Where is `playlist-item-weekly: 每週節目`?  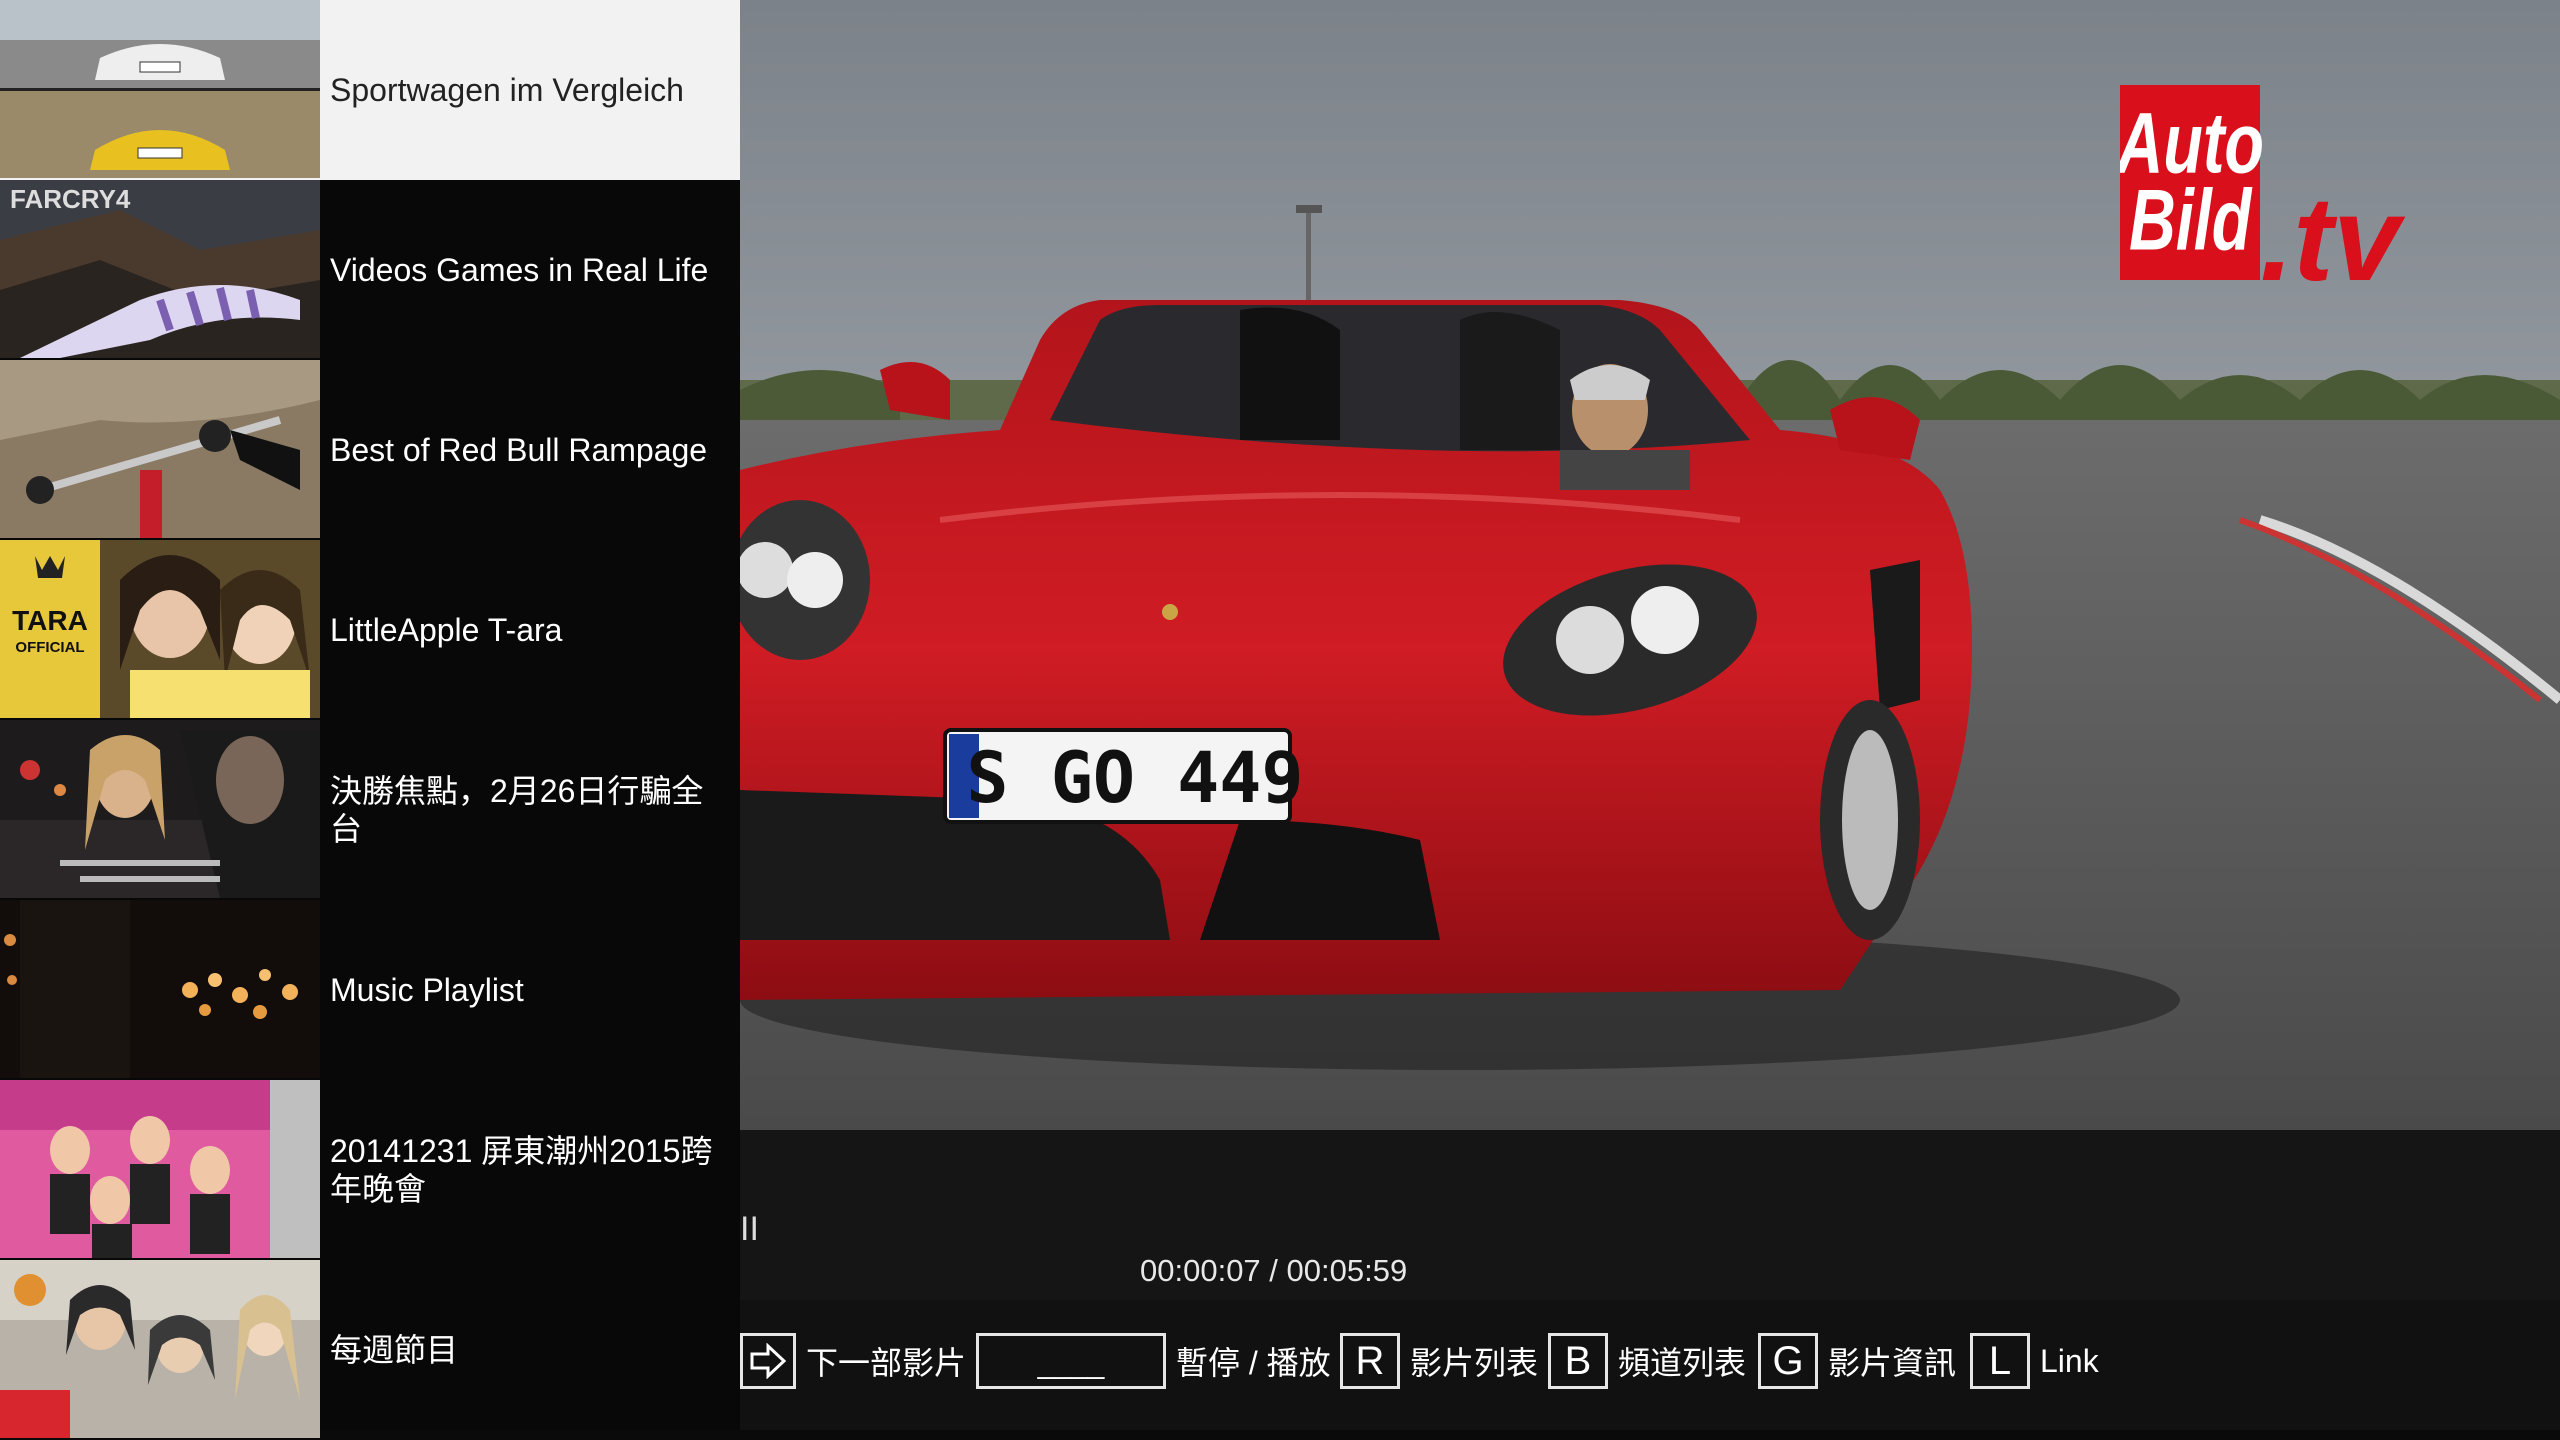 playlist-item-weekly: 每週節目 is located at coordinates (370, 1350).